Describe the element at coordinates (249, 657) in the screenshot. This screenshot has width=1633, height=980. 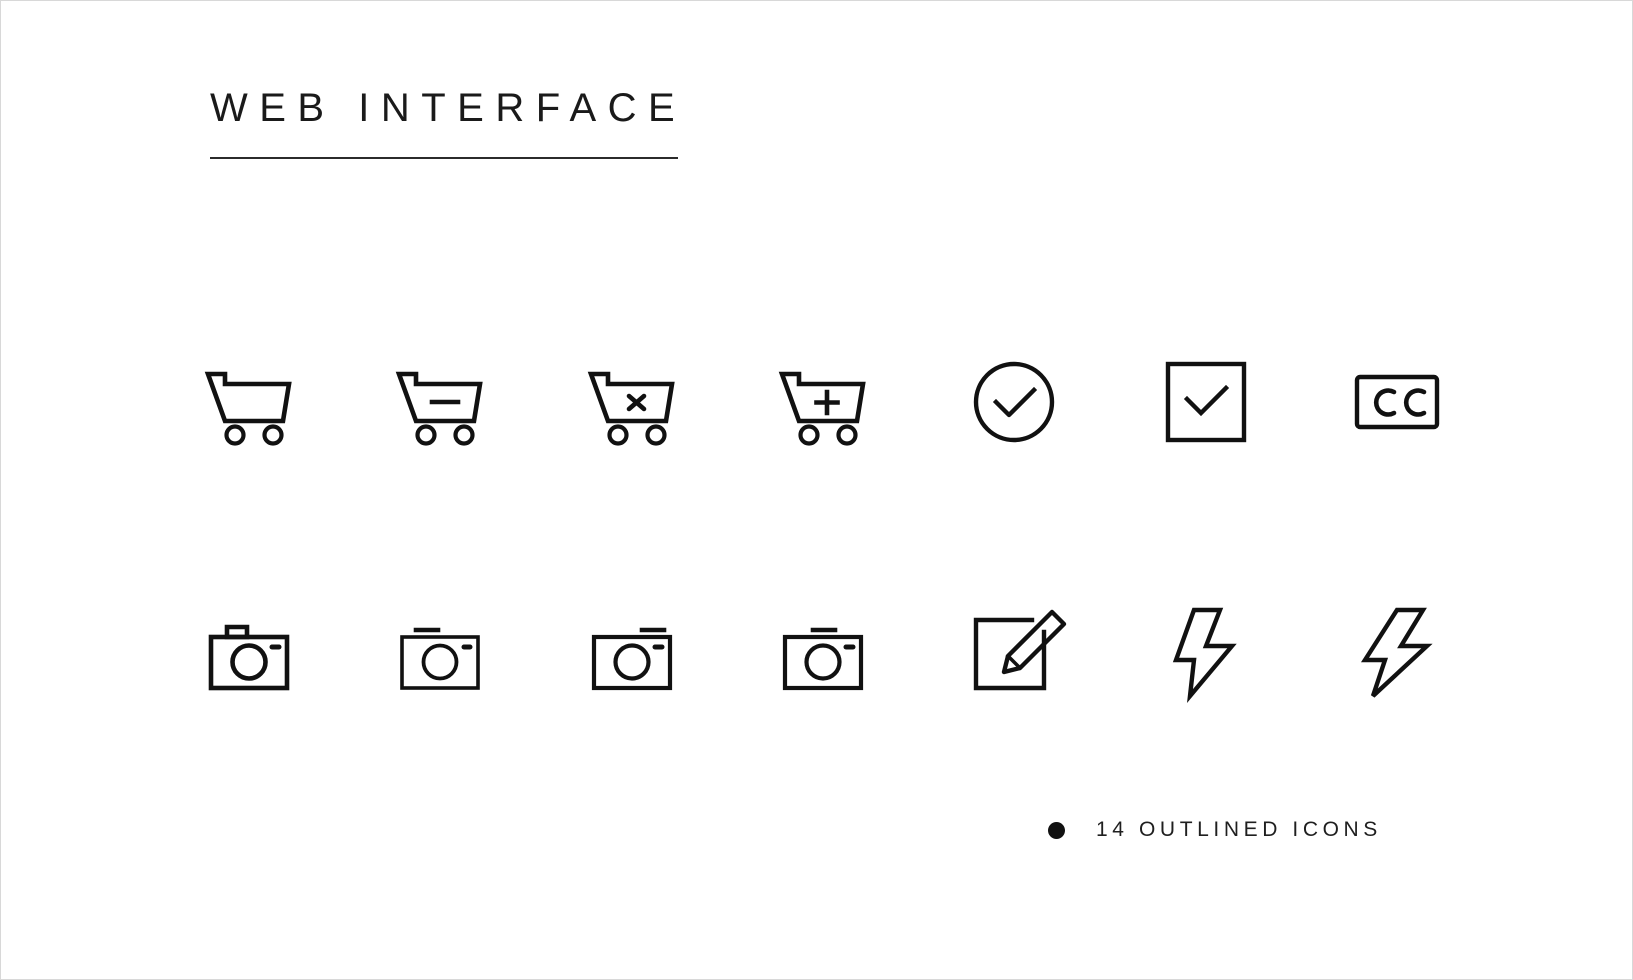
I see `camera-icon` at that location.